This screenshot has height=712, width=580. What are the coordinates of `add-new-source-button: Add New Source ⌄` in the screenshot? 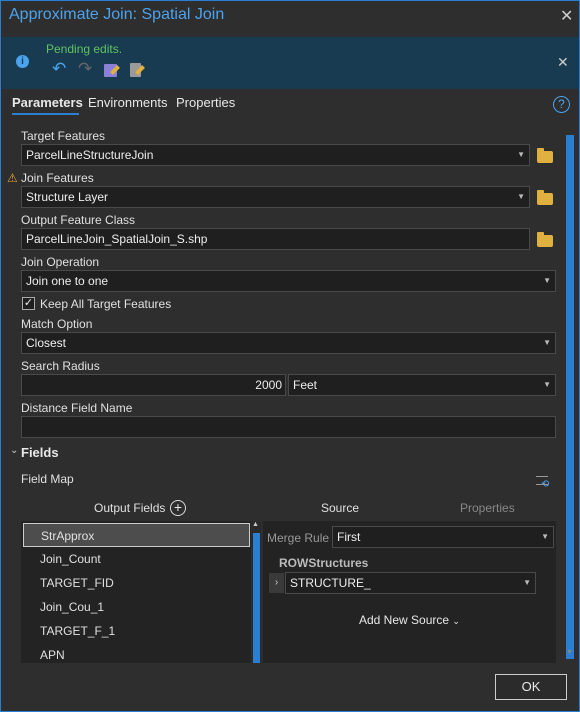 It's located at (409, 620).